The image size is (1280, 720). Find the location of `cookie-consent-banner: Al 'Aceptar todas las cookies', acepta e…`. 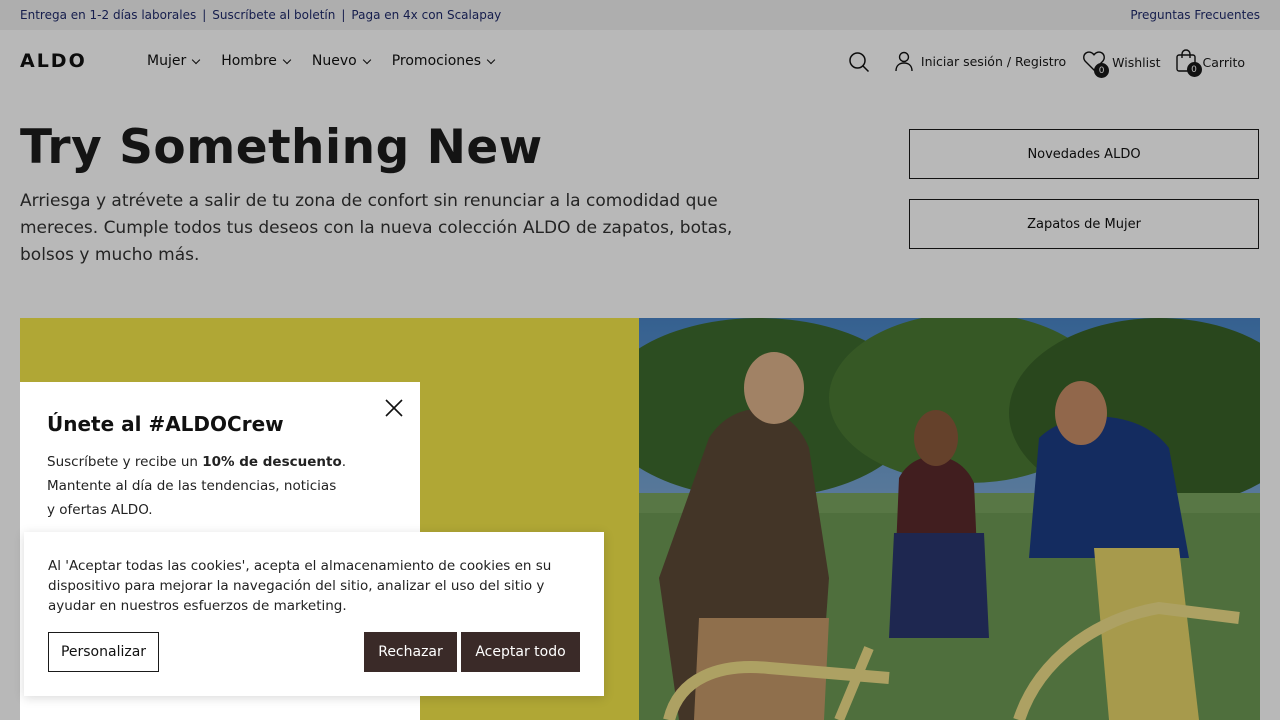

cookie-consent-banner: Al 'Aceptar todas las cookies', acepta e… is located at coordinates (314, 614).